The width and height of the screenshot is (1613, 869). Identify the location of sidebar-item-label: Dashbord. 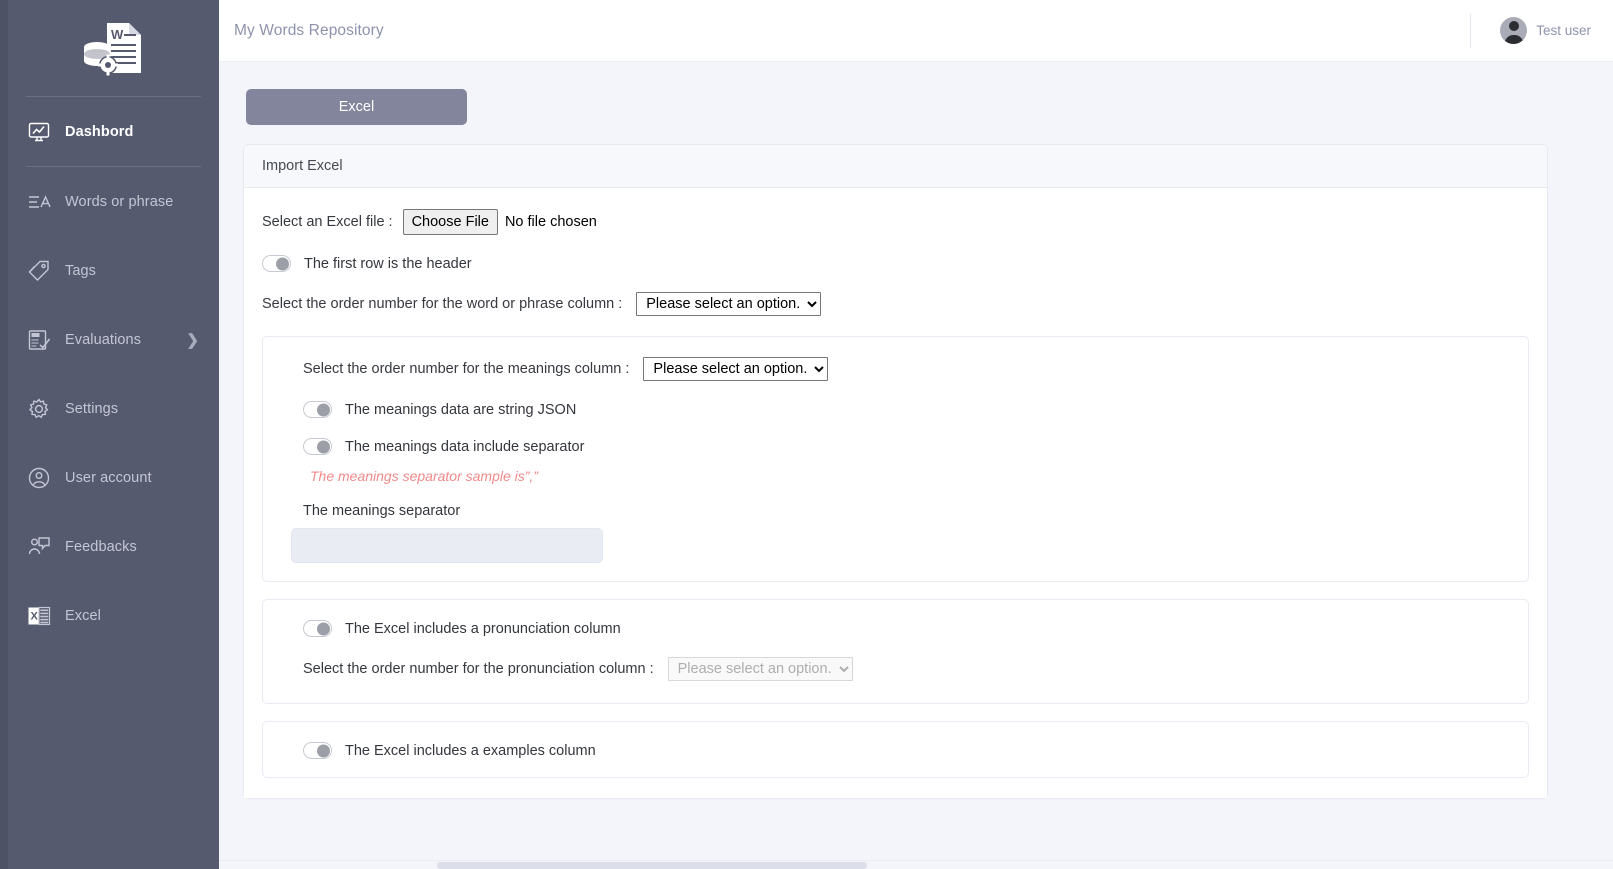
(99, 131).